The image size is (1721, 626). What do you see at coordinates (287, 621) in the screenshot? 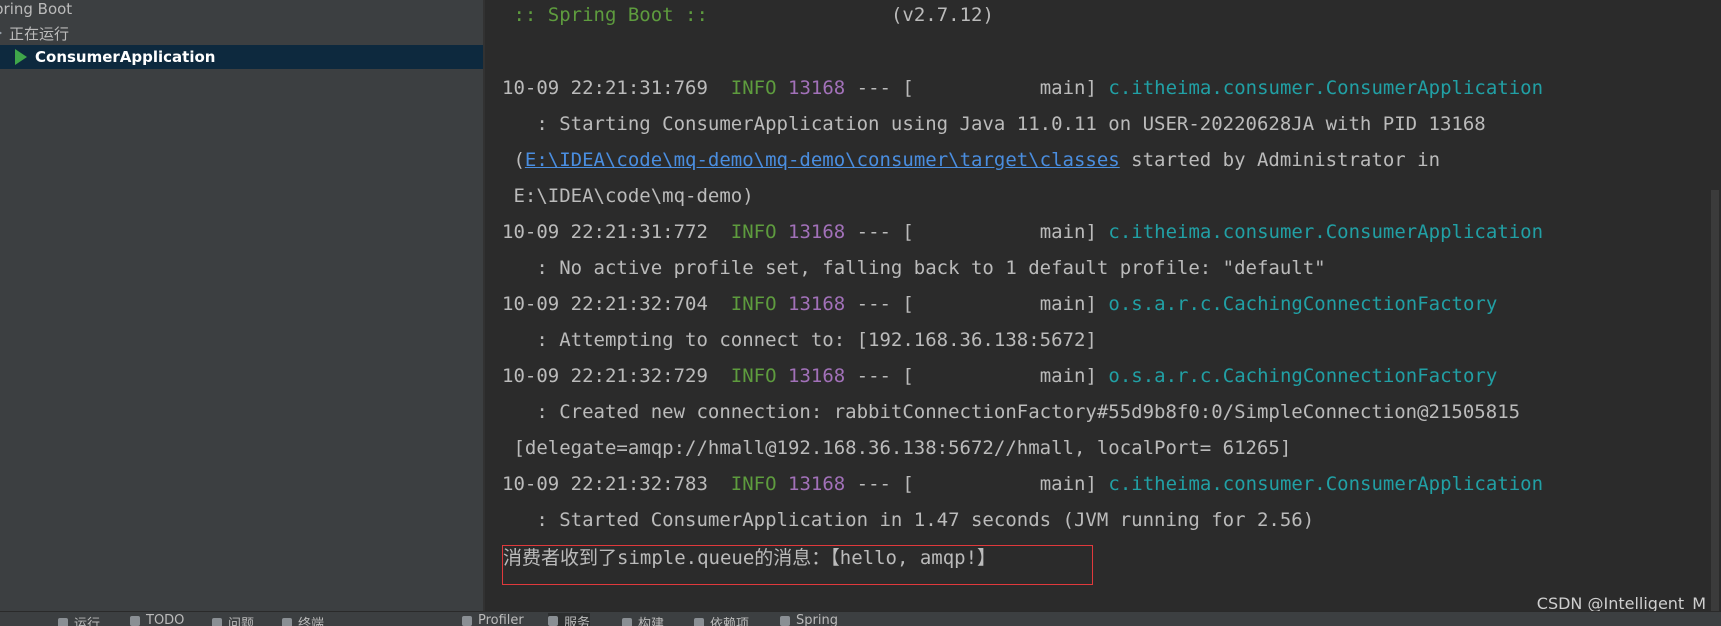
I see `terminal-icon` at bounding box center [287, 621].